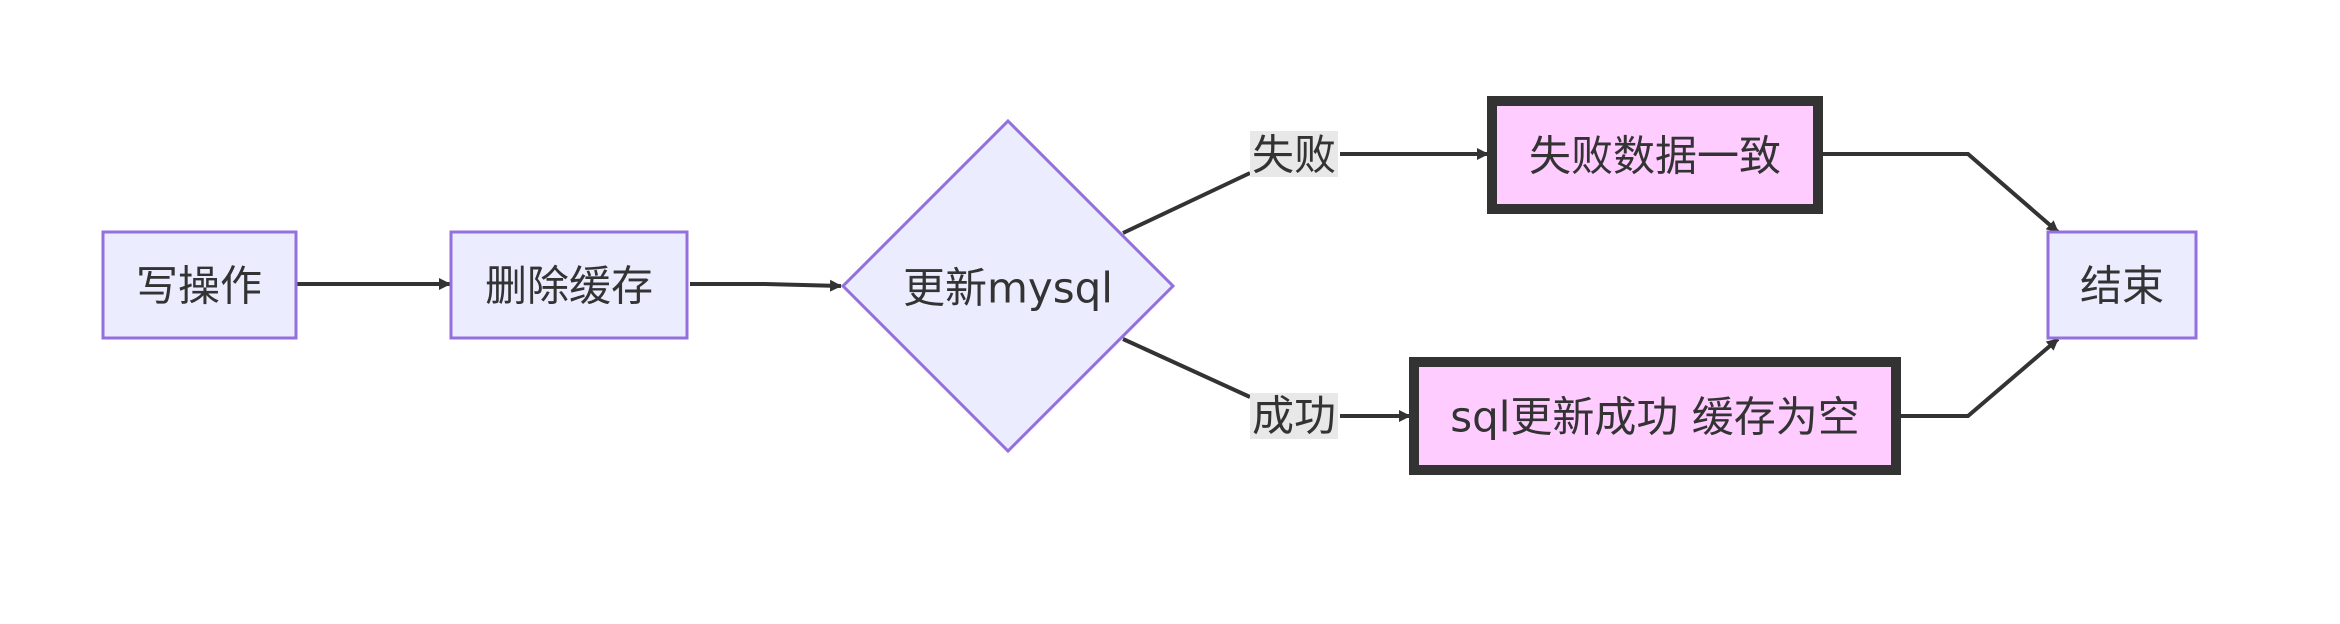 Image resolution: width=2340 pixels, height=624 pixels. What do you see at coordinates (1940, 193) in the screenshot?
I see `edge-fail-to-end` at bounding box center [1940, 193].